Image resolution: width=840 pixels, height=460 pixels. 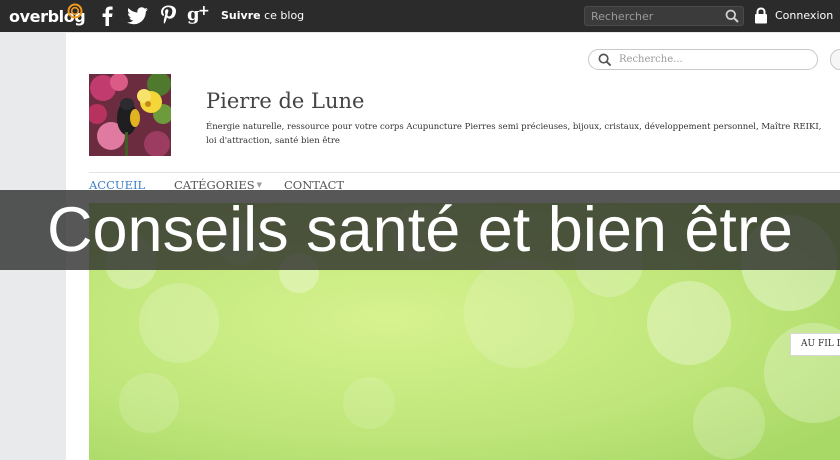 I want to click on follow-blog-link: Suivre ce blog, so click(x=262, y=15).